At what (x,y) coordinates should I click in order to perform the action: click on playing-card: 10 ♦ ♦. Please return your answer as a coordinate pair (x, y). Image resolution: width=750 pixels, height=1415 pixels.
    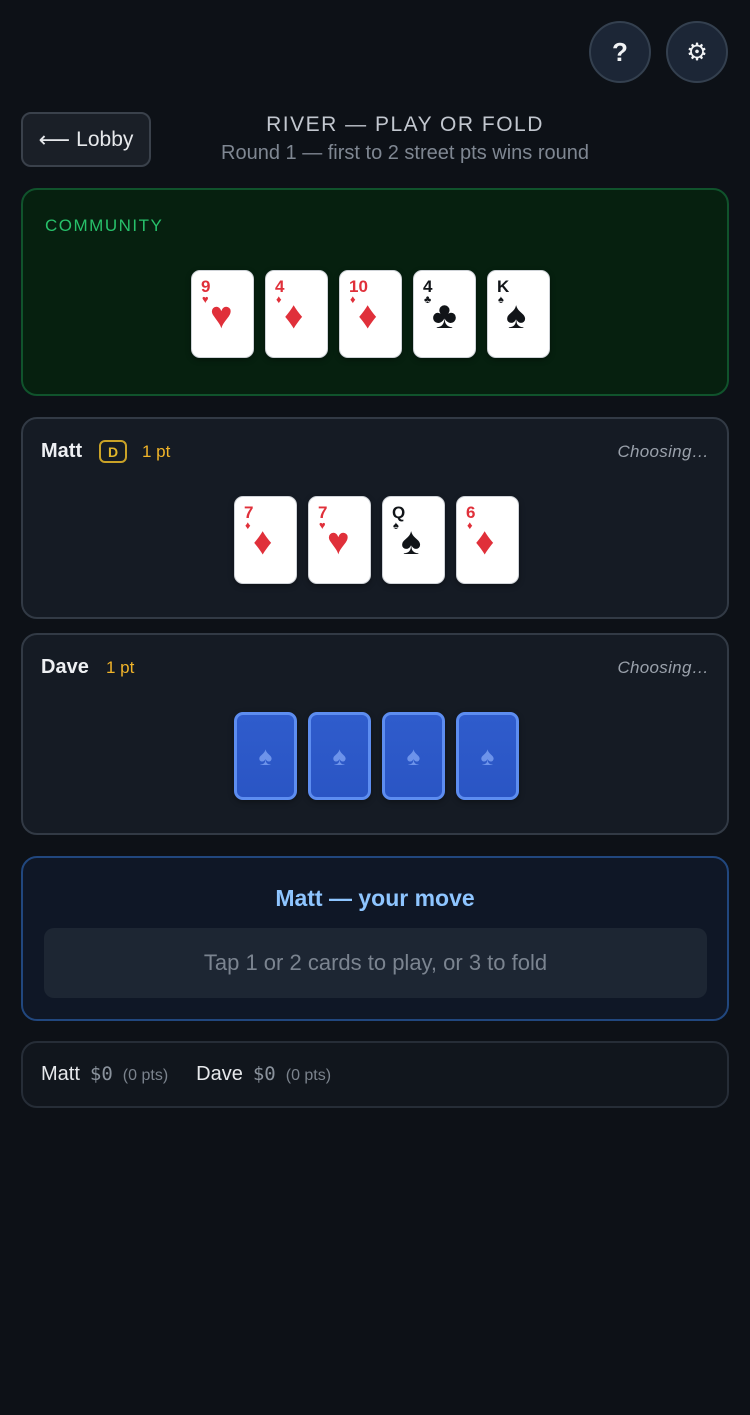
    Looking at the image, I should click on (370, 314).